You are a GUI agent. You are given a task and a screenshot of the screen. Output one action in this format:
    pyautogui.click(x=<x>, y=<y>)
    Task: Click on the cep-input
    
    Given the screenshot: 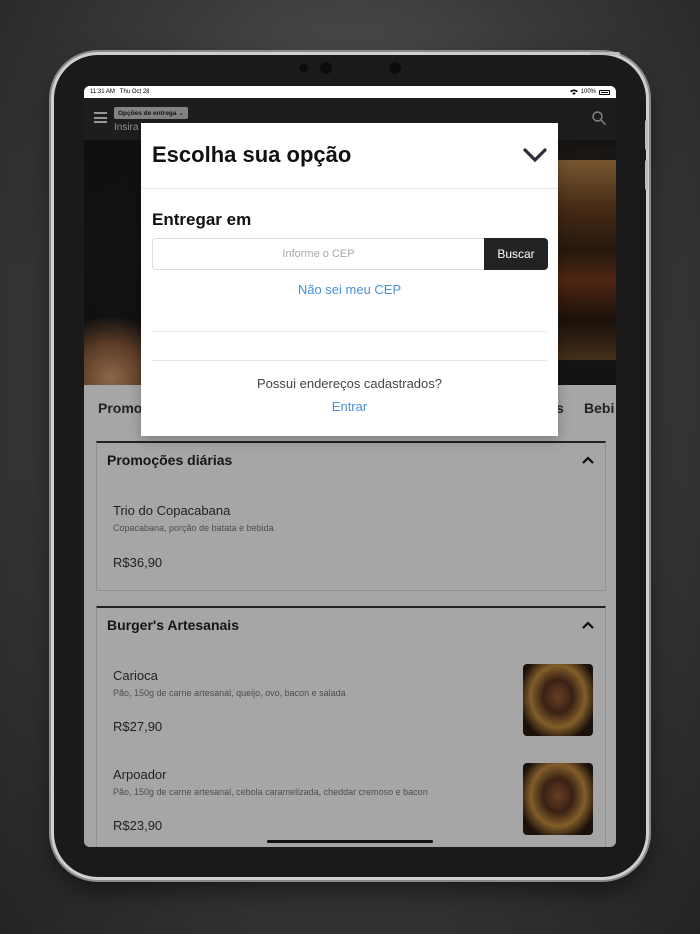 What is the action you would take?
    pyautogui.click(x=318, y=254)
    